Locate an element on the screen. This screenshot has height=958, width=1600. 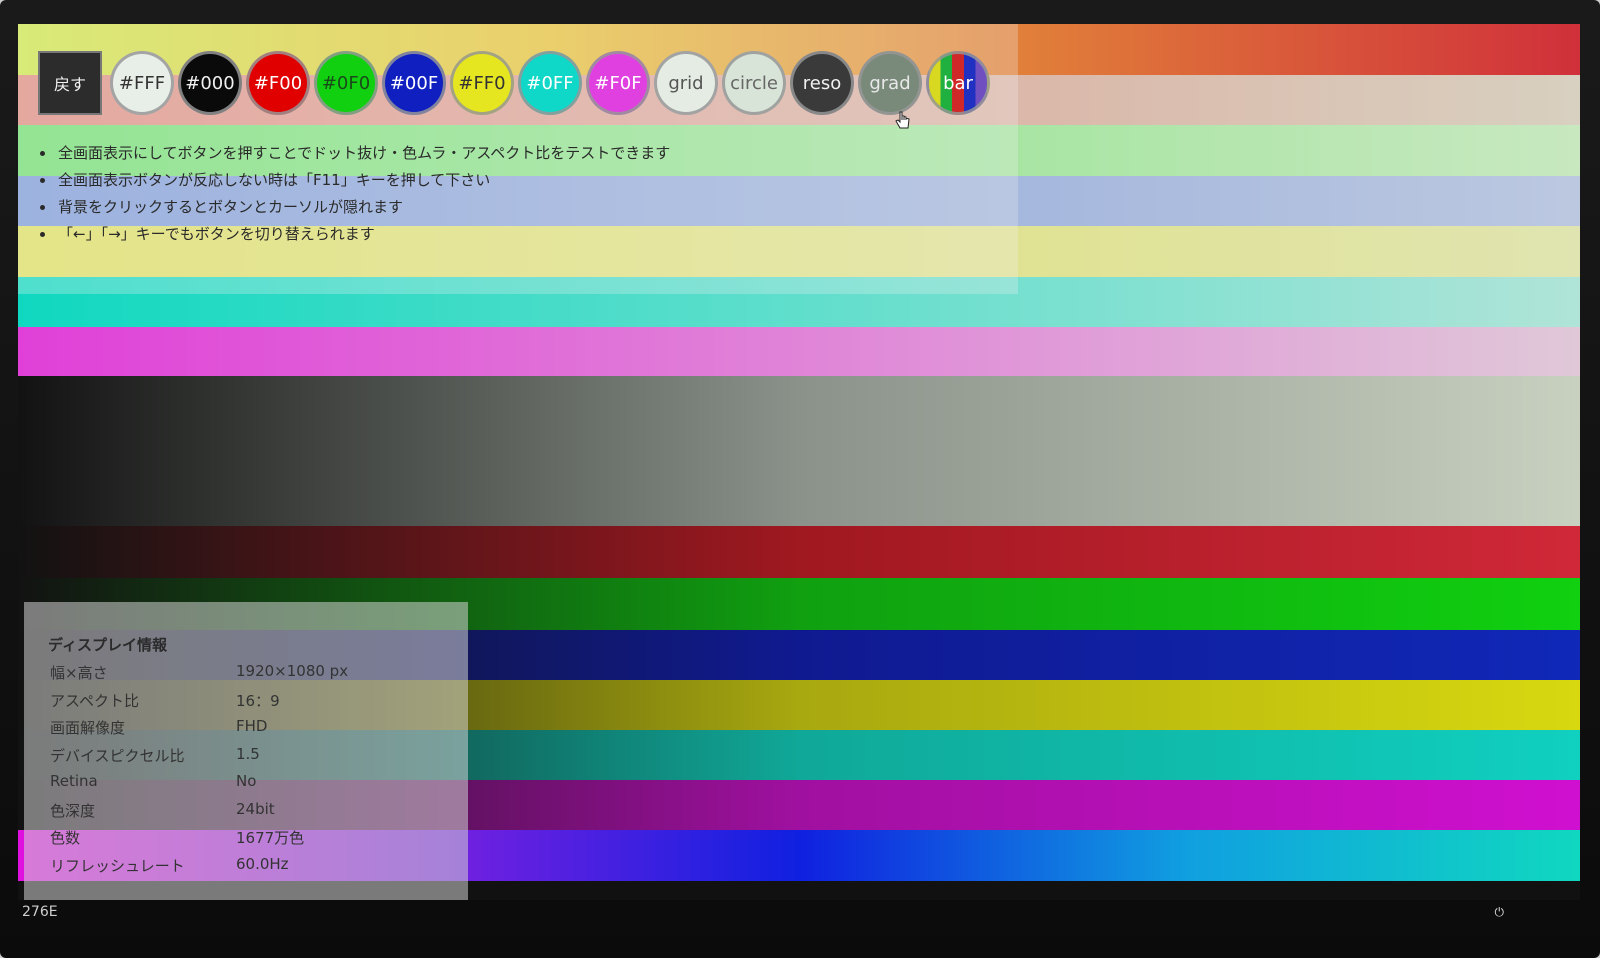
display-info-key: デバイスピクセル比 is located at coordinates (117, 755).